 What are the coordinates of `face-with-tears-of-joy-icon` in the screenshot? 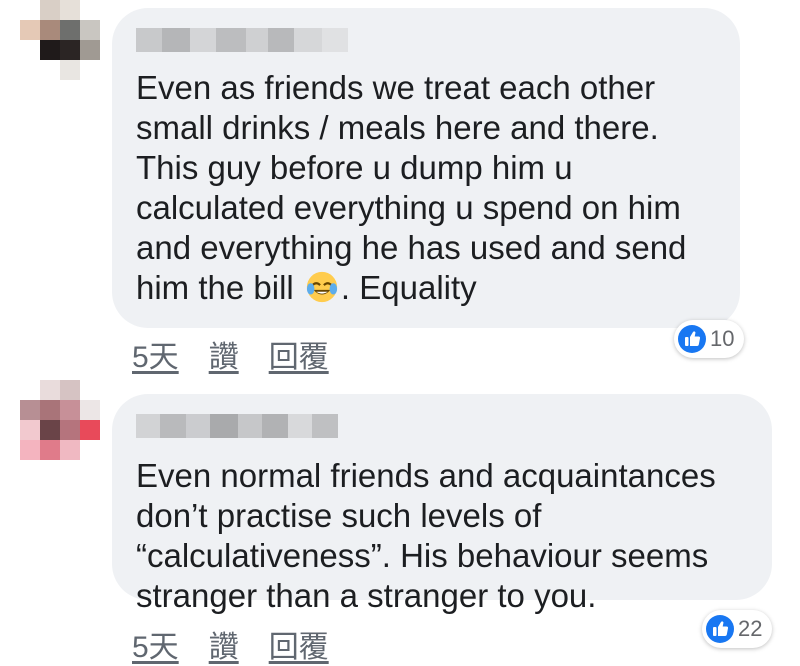 It's located at (322, 287).